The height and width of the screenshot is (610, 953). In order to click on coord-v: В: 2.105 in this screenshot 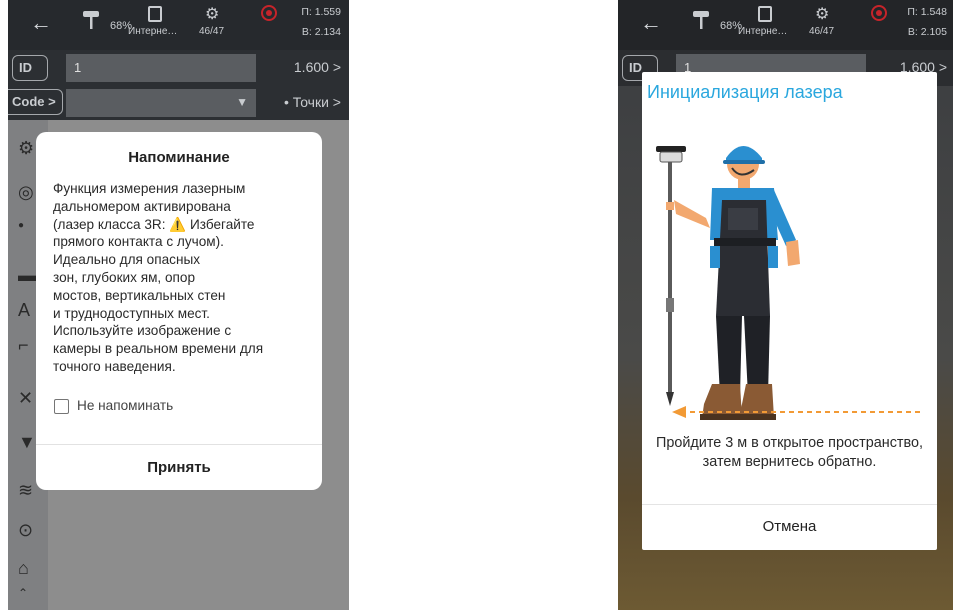, I will do `click(927, 32)`.